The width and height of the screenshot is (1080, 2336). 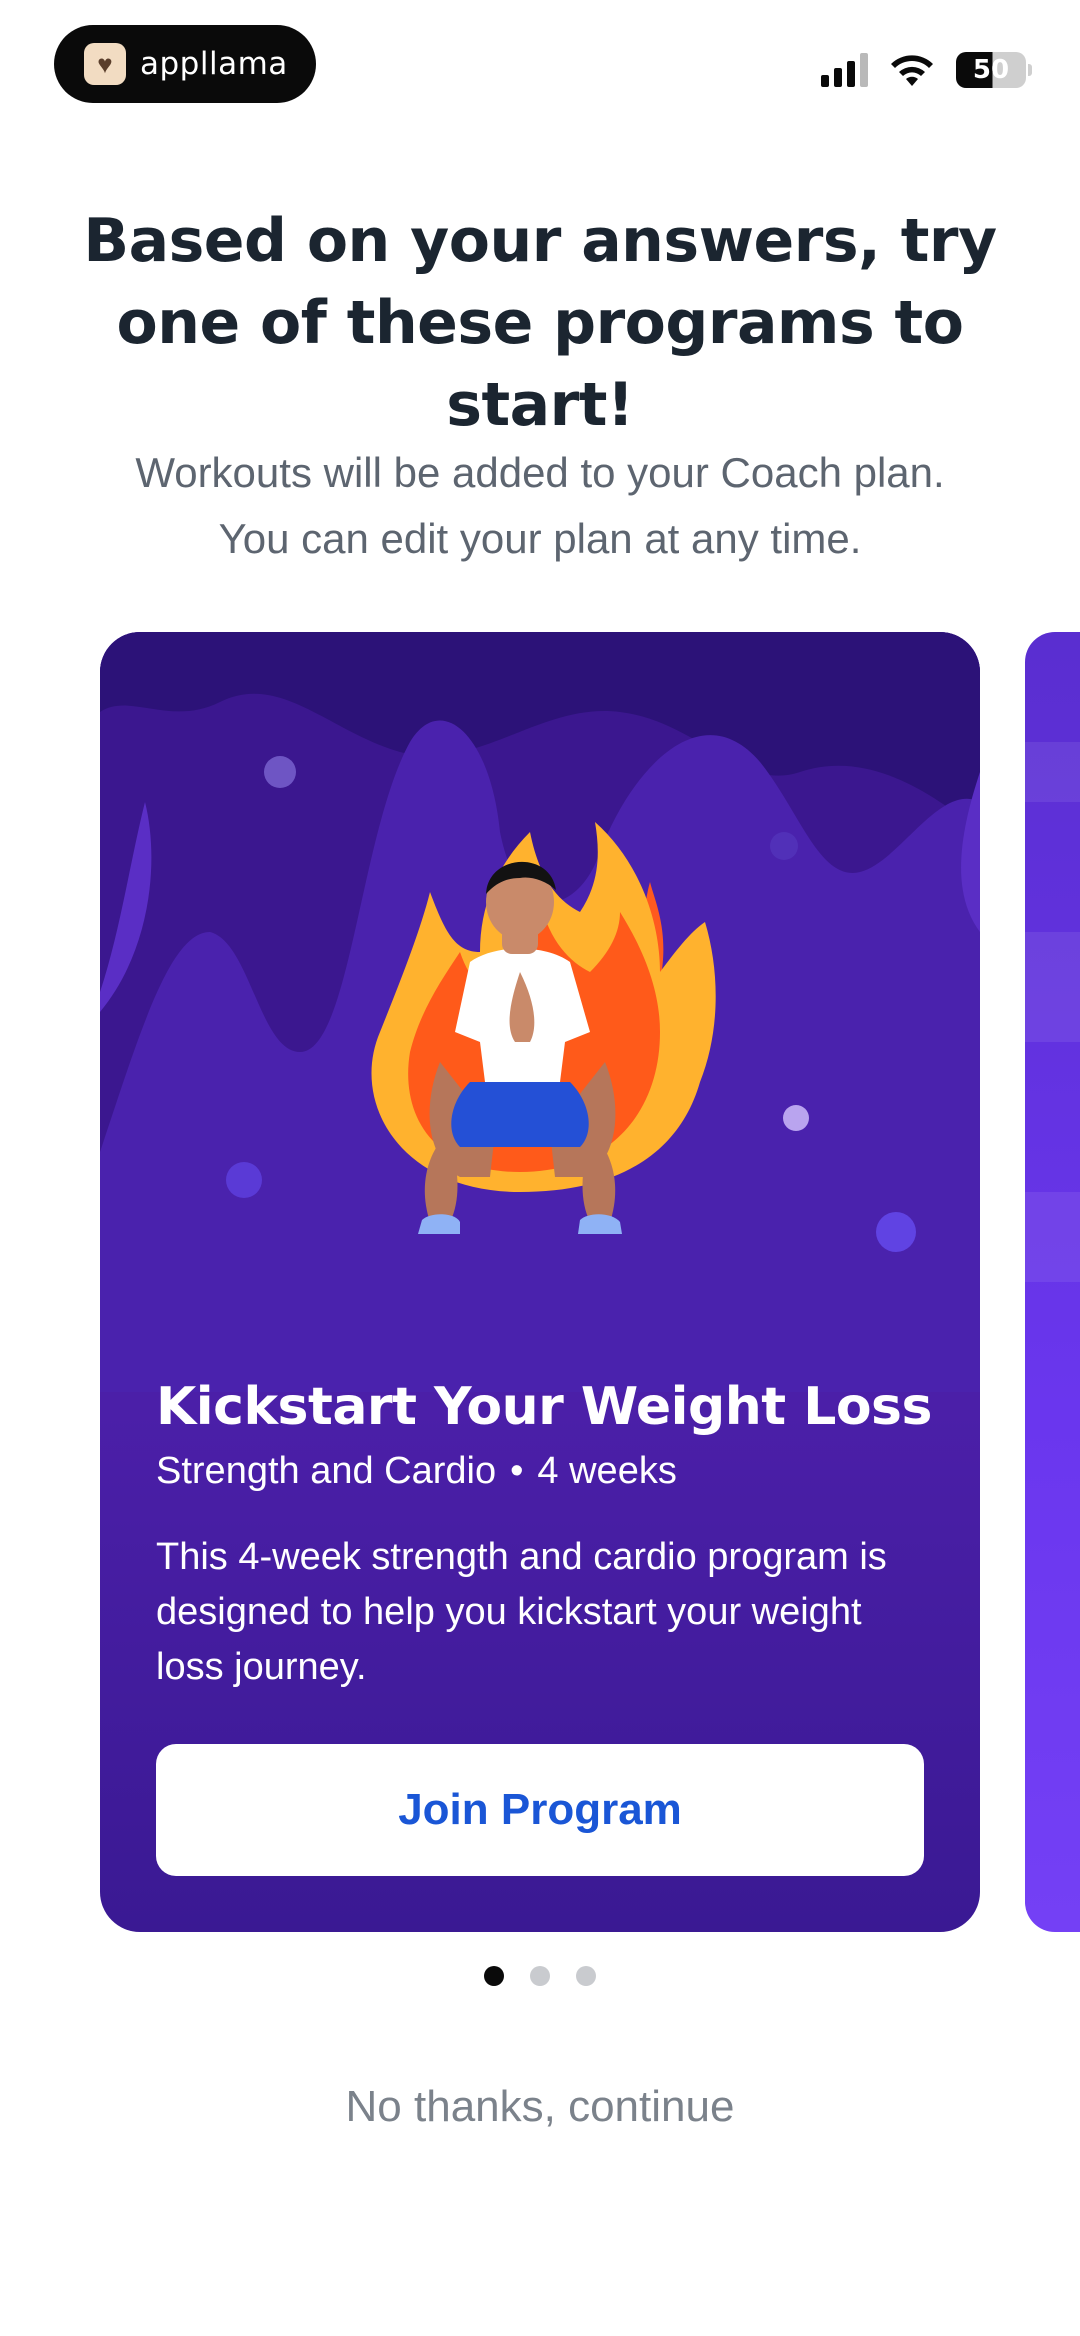 I want to click on program-title: Kickstart Your Weight Loss, so click(x=544, y=1407).